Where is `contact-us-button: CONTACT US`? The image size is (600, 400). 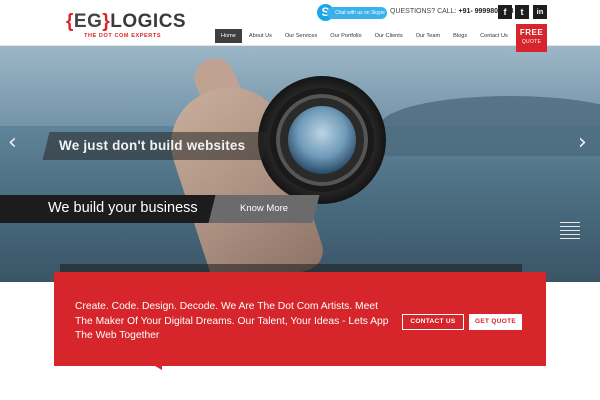
contact-us-button: CONTACT US is located at coordinates (433, 322).